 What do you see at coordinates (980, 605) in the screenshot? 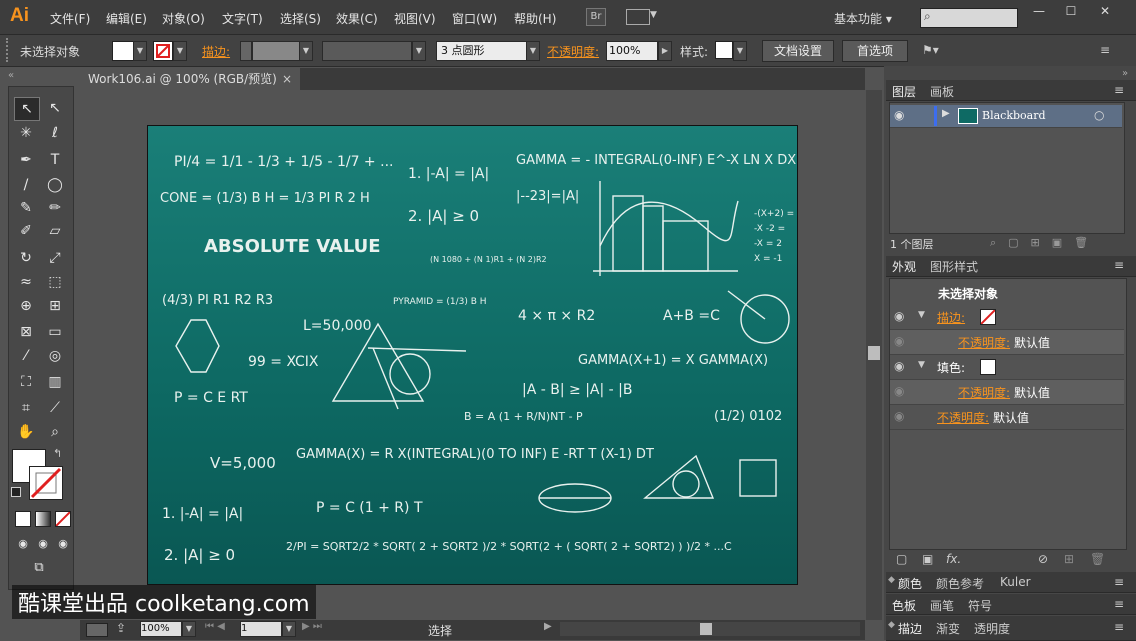
I see `tab-symbols: 符号` at bounding box center [980, 605].